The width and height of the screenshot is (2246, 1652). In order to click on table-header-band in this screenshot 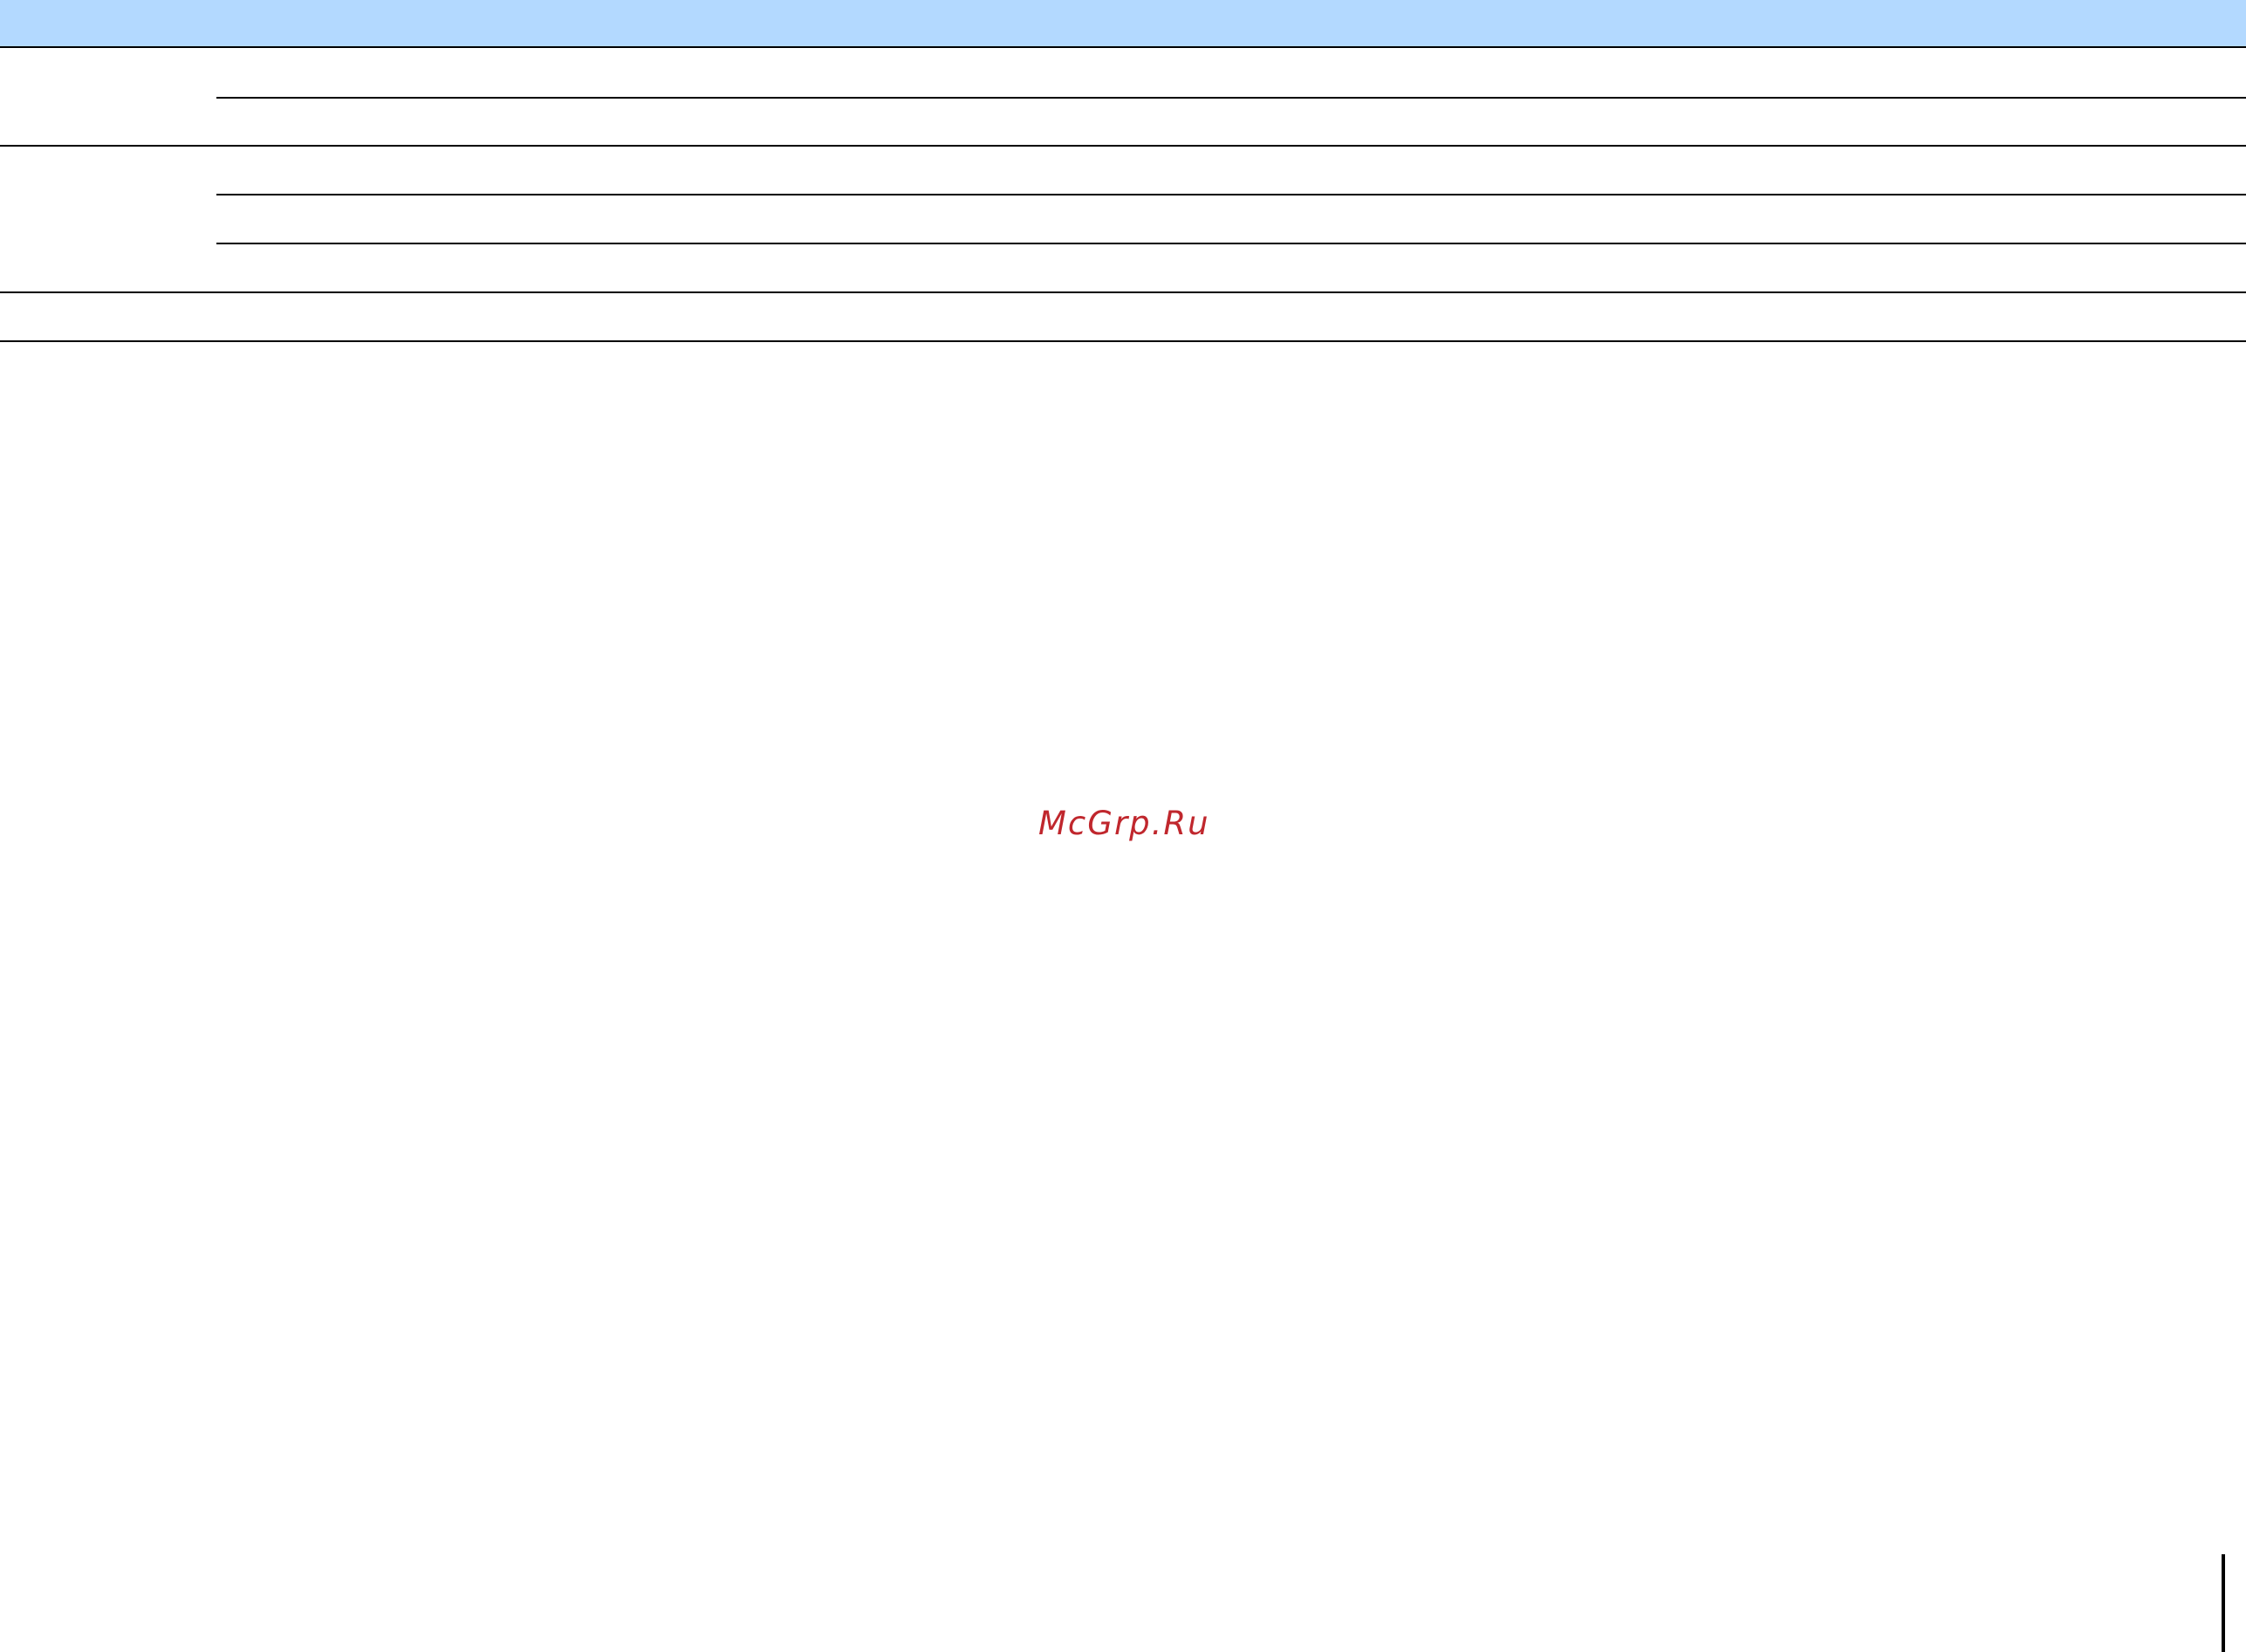, I will do `click(1123, 24)`.